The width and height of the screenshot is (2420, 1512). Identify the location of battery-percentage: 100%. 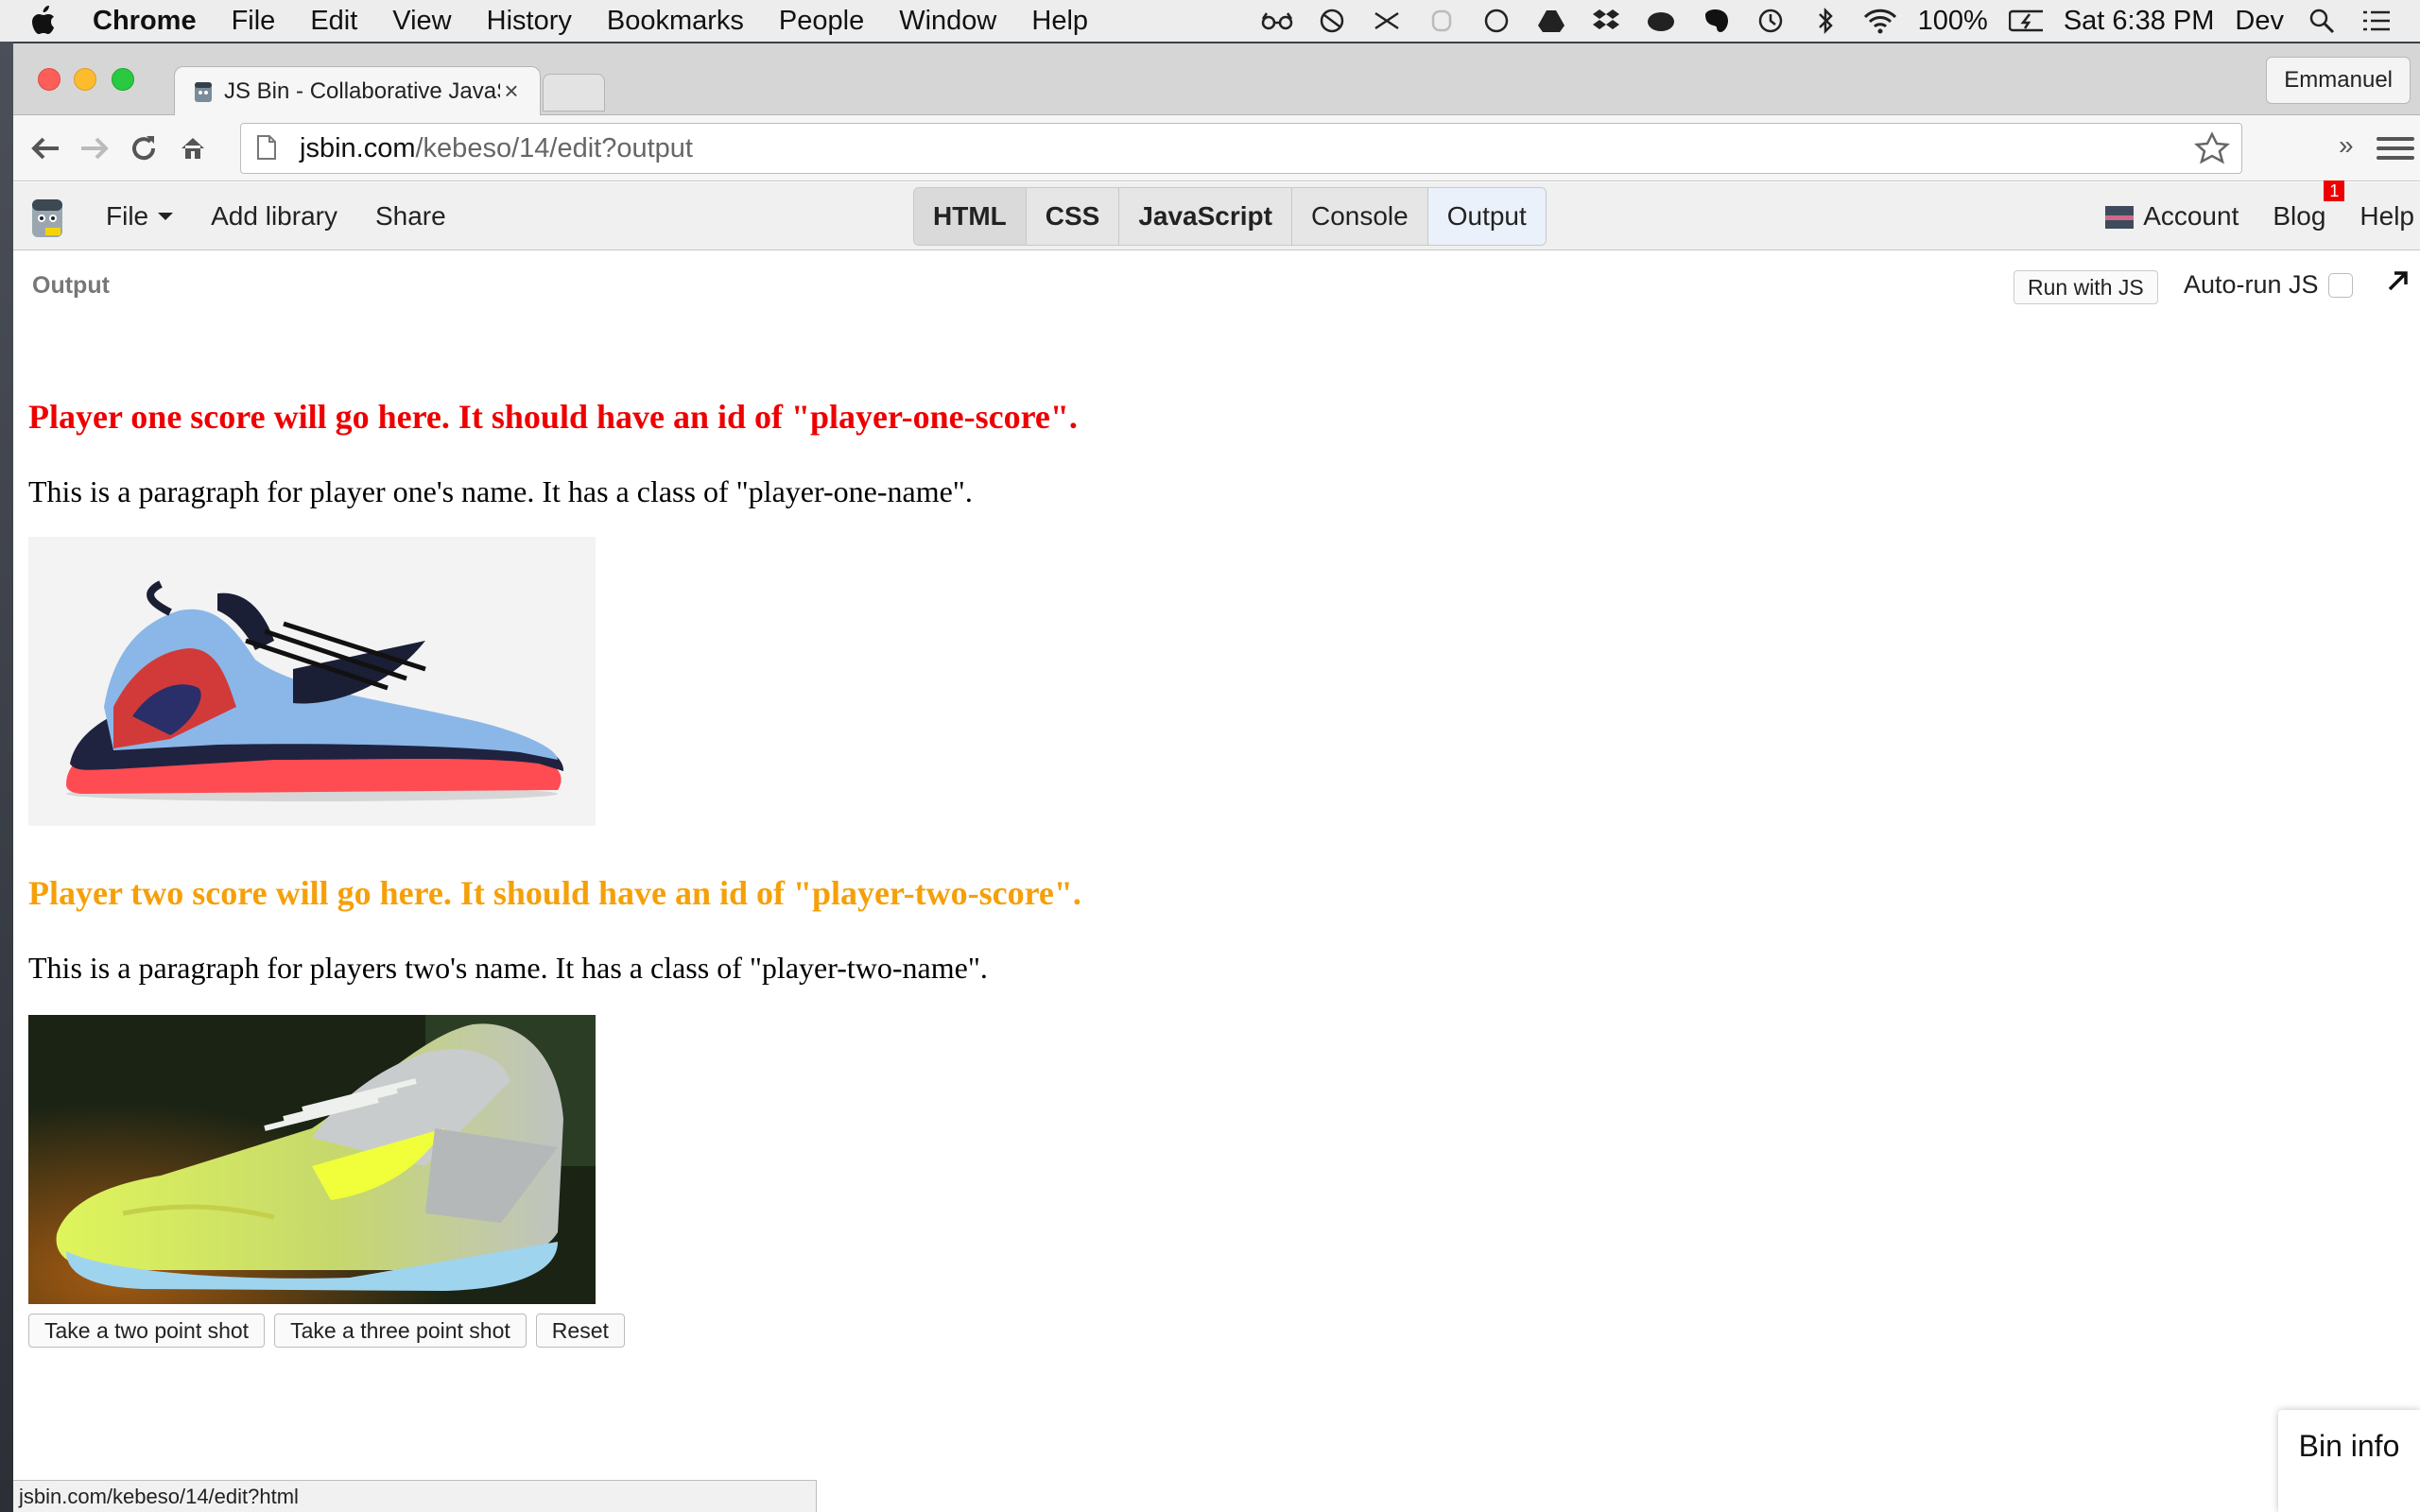
(1952, 20).